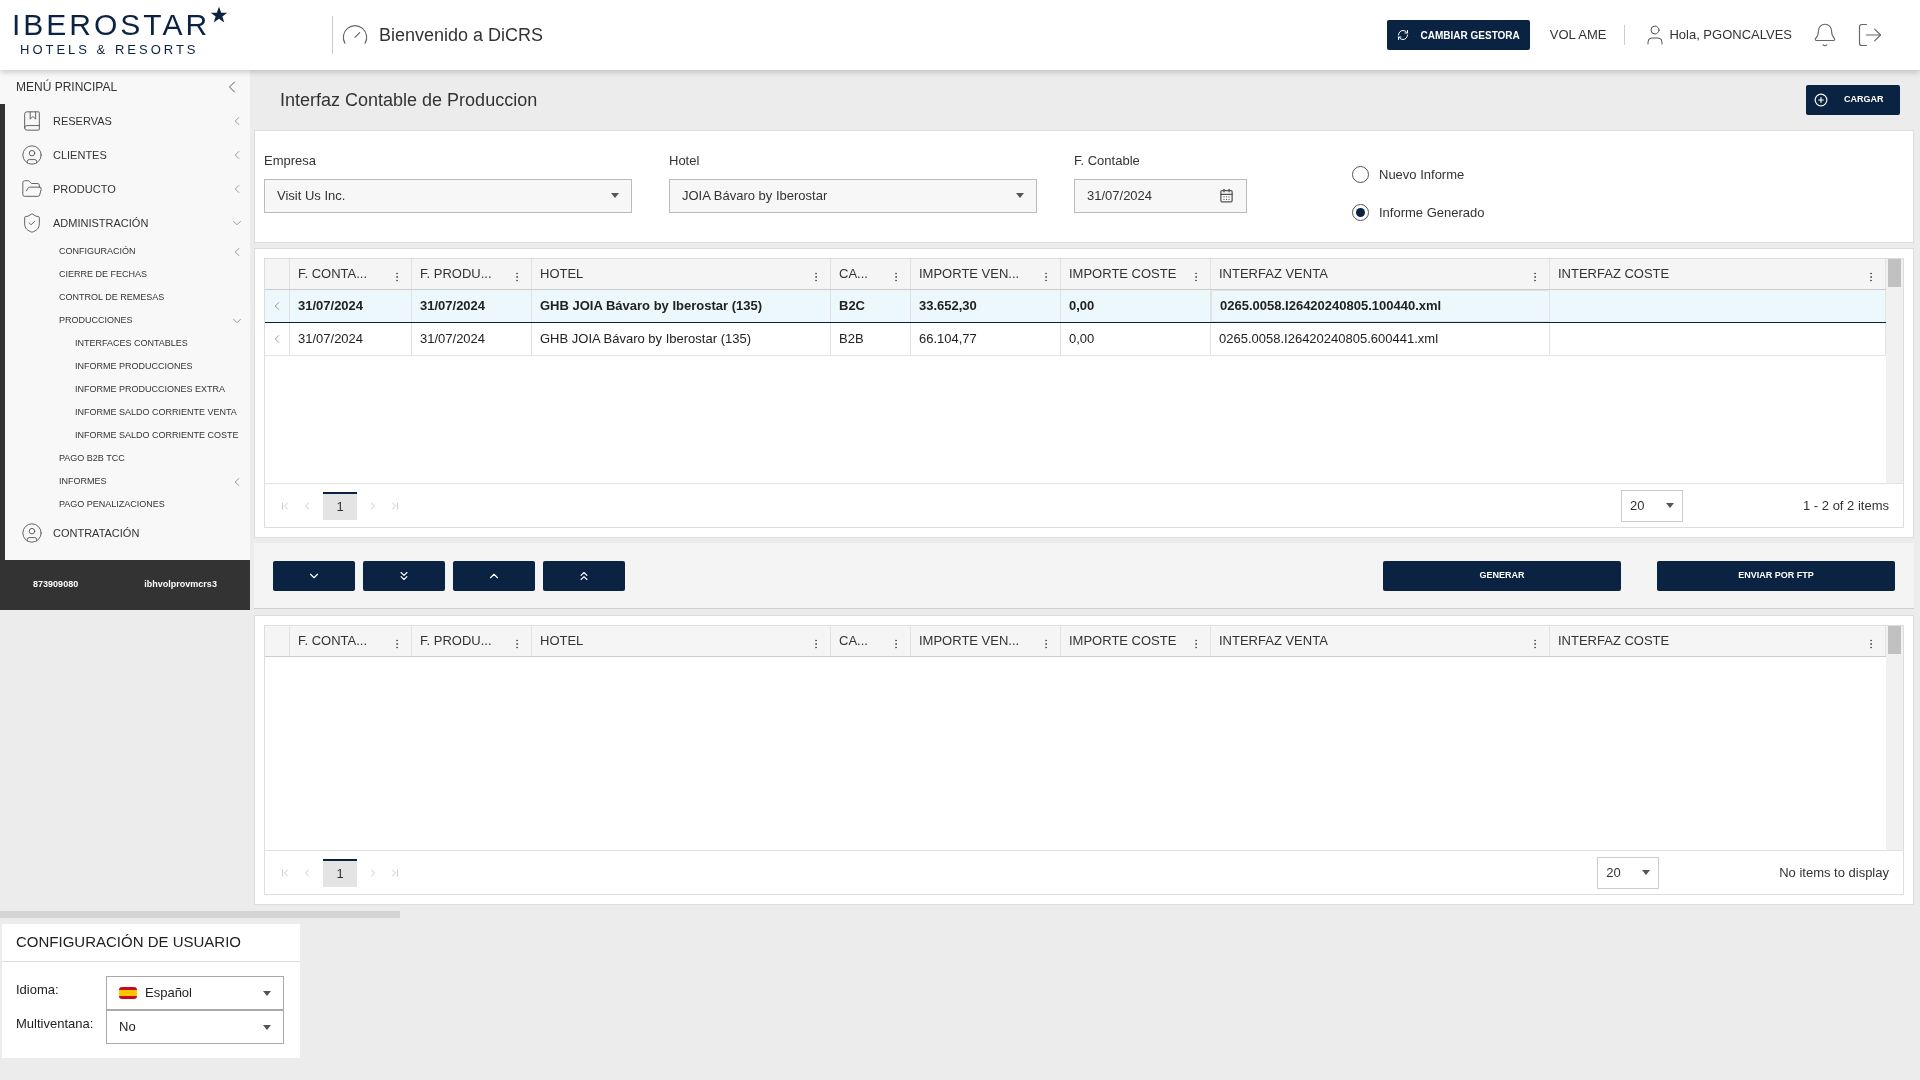 Image resolution: width=1920 pixels, height=1080 pixels. I want to click on table-cell-text: 66.104,77, so click(948, 339).